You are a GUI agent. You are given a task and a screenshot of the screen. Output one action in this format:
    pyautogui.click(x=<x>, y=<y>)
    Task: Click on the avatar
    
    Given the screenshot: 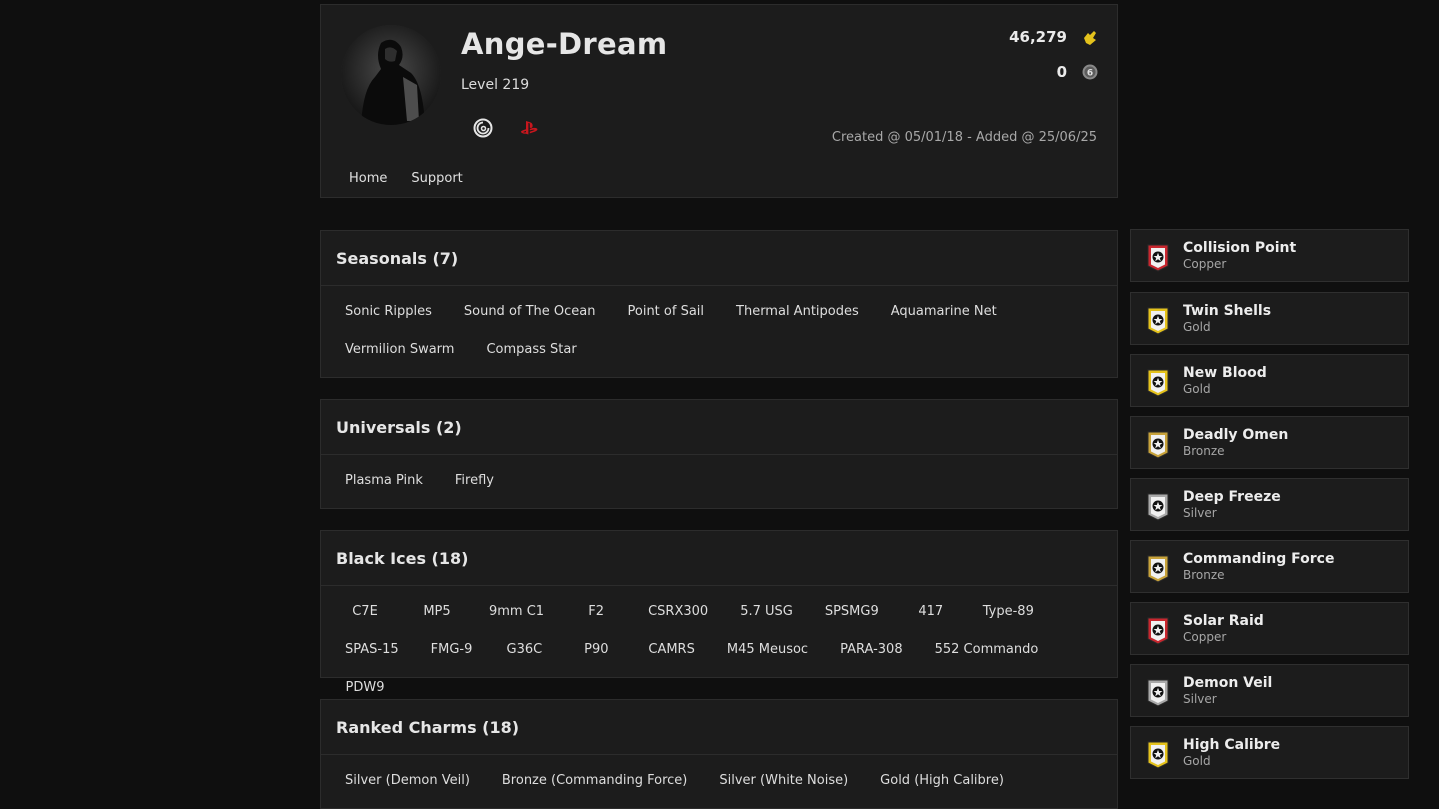 What is the action you would take?
    pyautogui.click(x=391, y=75)
    